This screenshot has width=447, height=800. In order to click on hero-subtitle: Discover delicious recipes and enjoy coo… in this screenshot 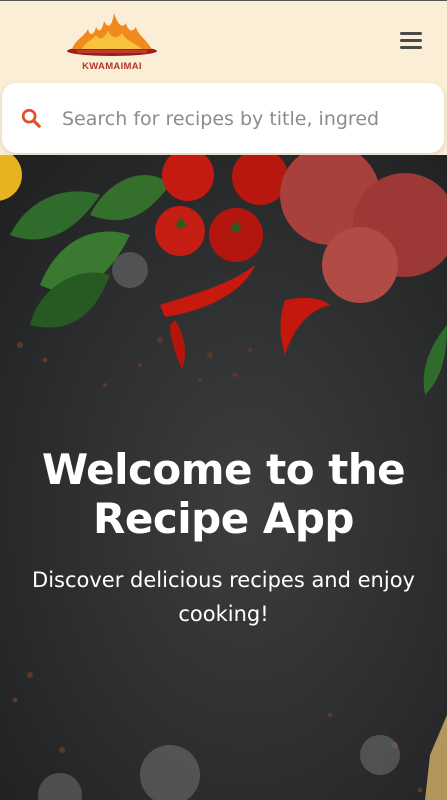, I will do `click(223, 597)`.